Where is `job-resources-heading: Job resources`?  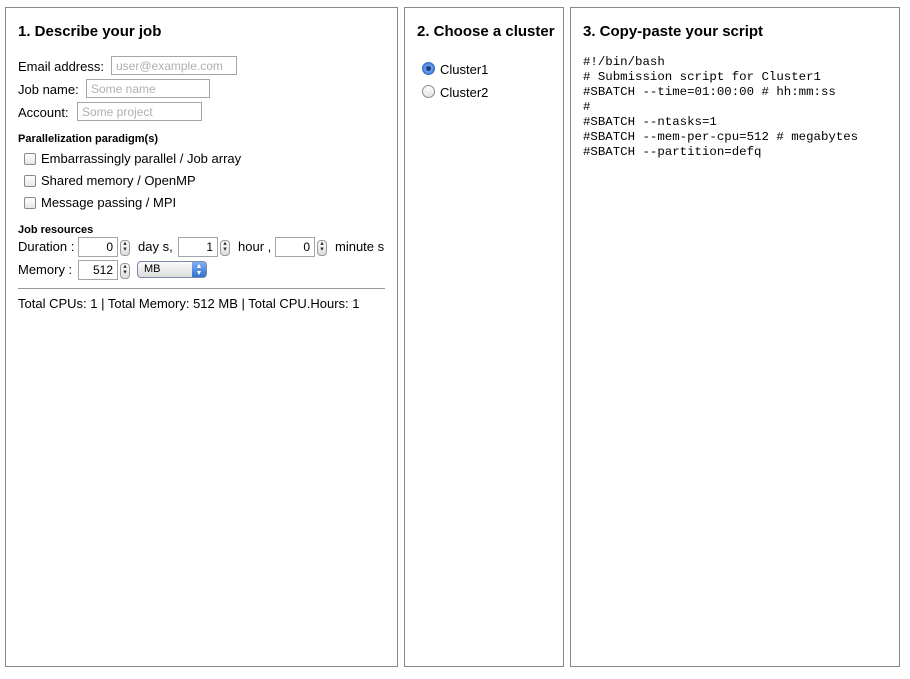 job-resources-heading: Job resources is located at coordinates (56, 230).